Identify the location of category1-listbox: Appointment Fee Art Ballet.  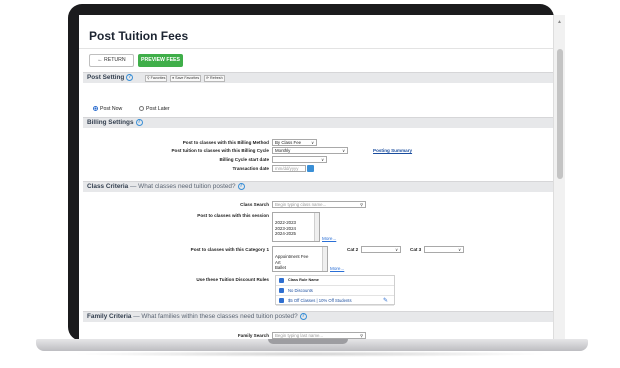
(300, 259).